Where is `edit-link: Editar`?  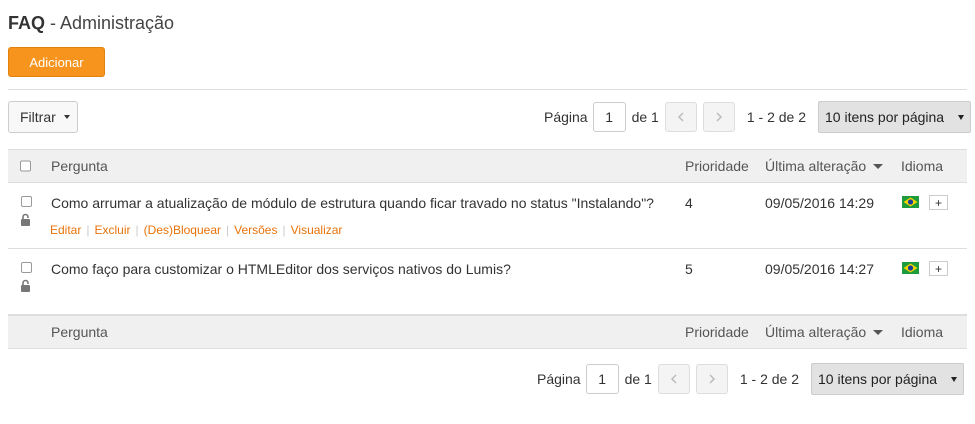 edit-link: Editar is located at coordinates (65, 230).